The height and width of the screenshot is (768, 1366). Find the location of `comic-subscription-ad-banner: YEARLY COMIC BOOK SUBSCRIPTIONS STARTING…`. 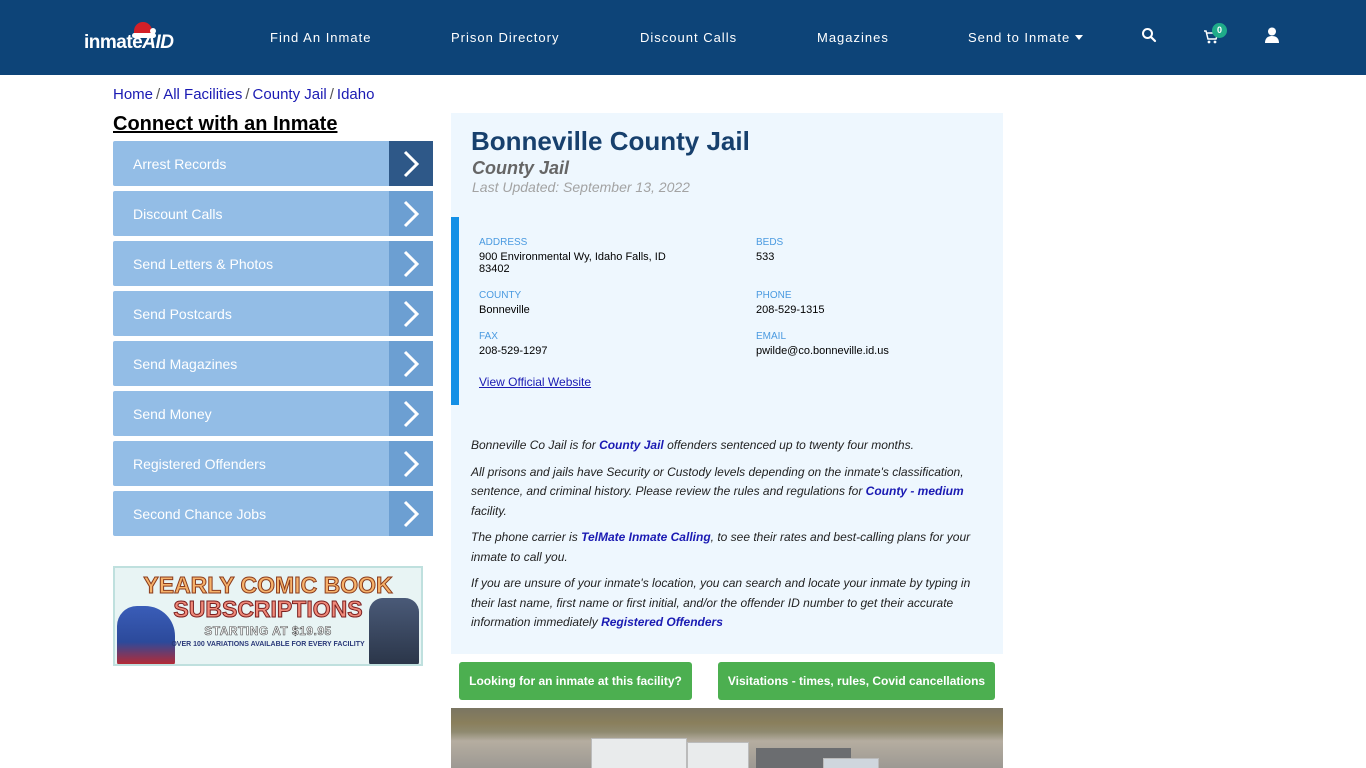

comic-subscription-ad-banner: YEARLY COMIC BOOK SUBSCRIPTIONS STARTING… is located at coordinates (268, 616).